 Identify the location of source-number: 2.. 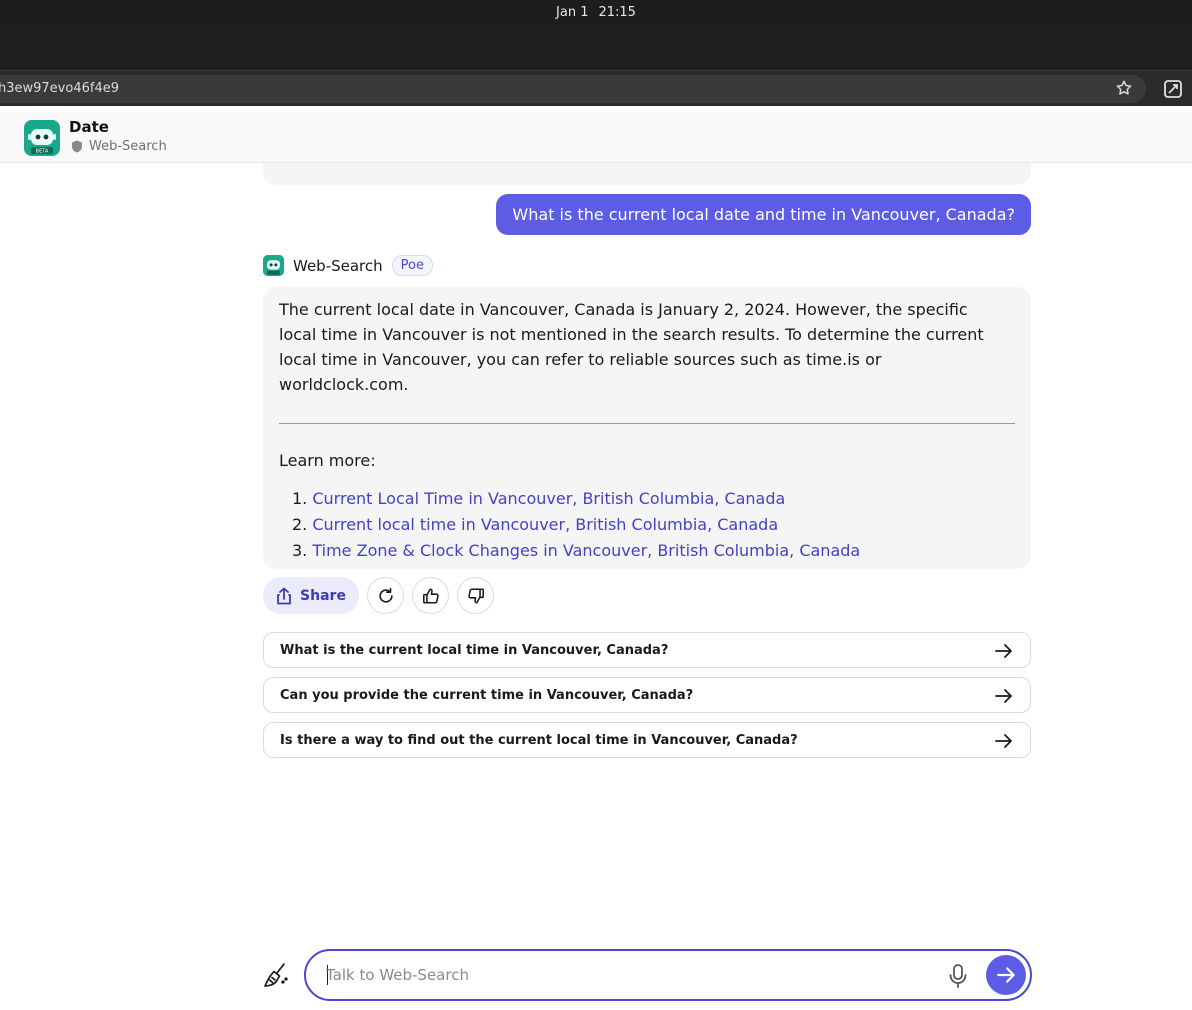
(300, 524).